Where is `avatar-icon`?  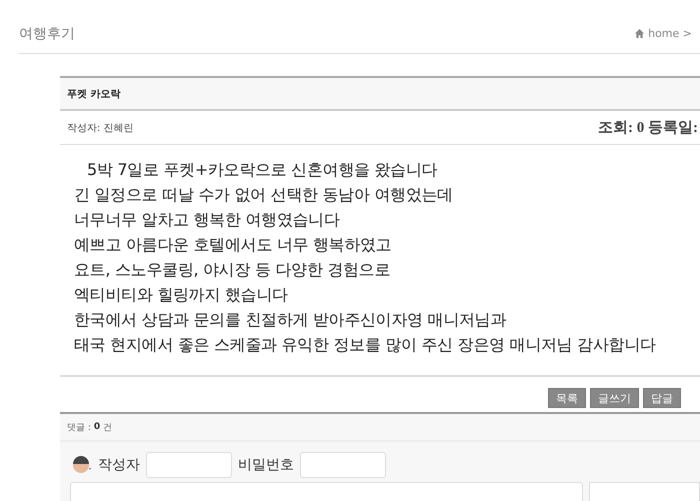
avatar-icon is located at coordinates (82, 465).